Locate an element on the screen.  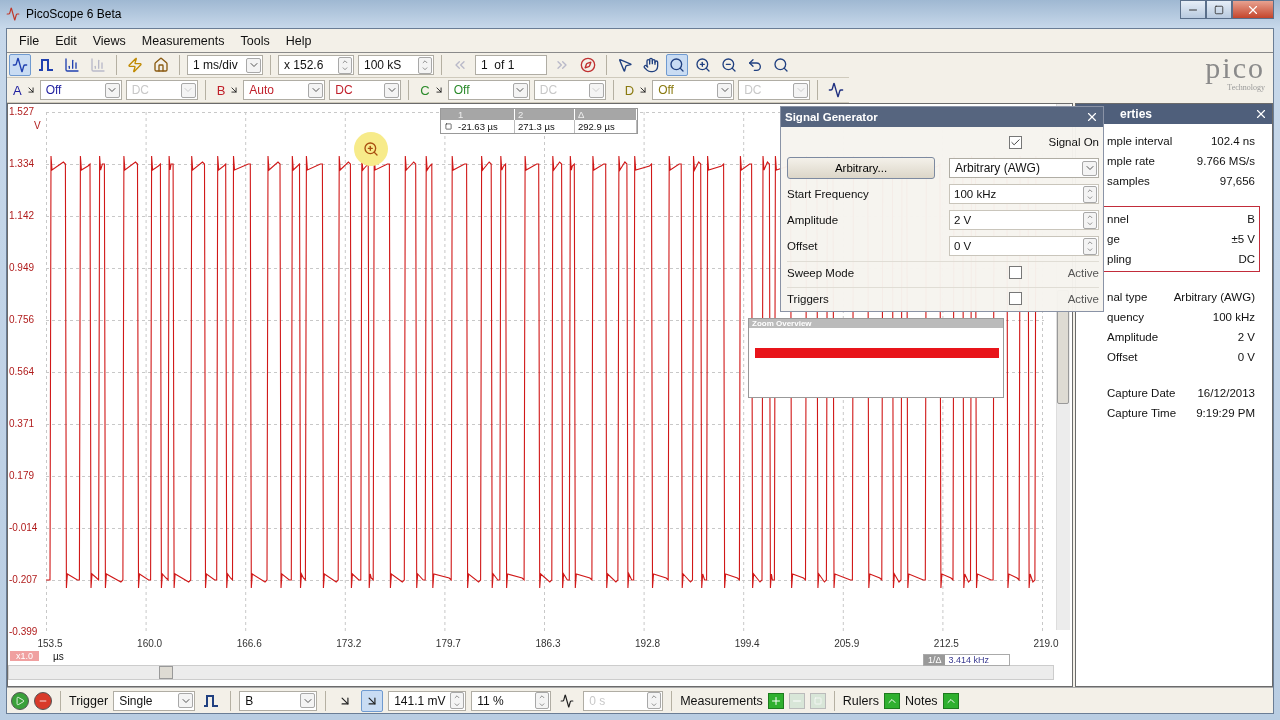
samples-spinbox: 100 kS is located at coordinates (396, 65).